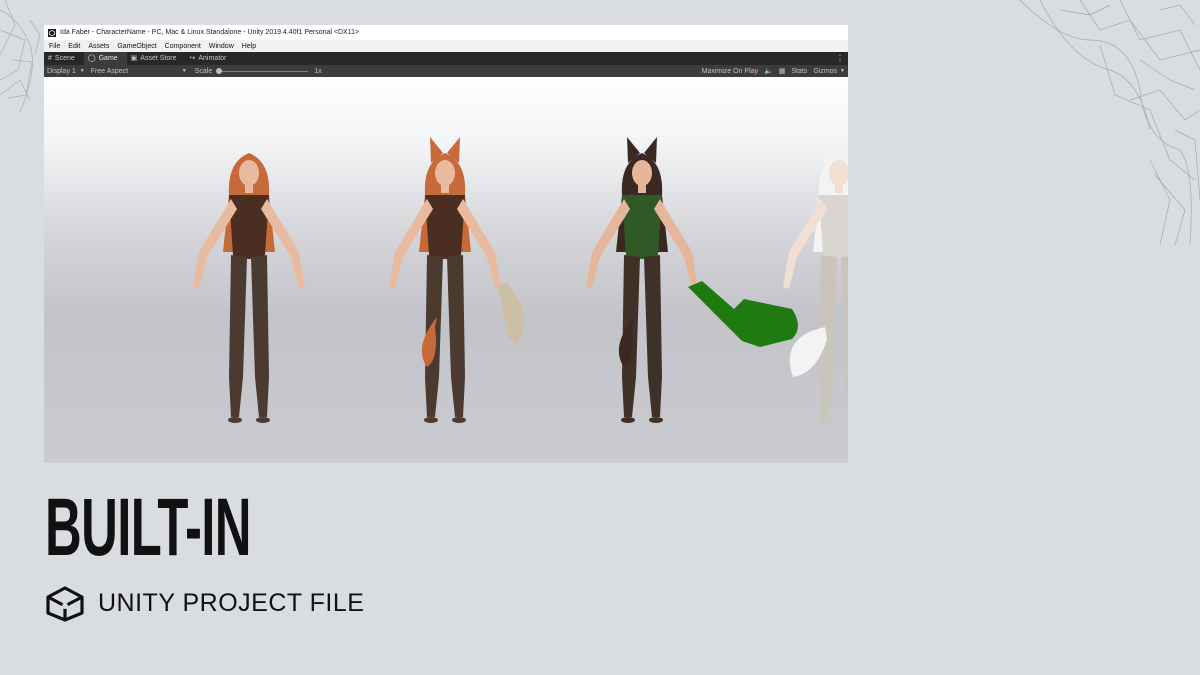 This screenshot has height=675, width=1200. Describe the element at coordinates (50, 58) in the screenshot. I see `grid-icon: #` at that location.